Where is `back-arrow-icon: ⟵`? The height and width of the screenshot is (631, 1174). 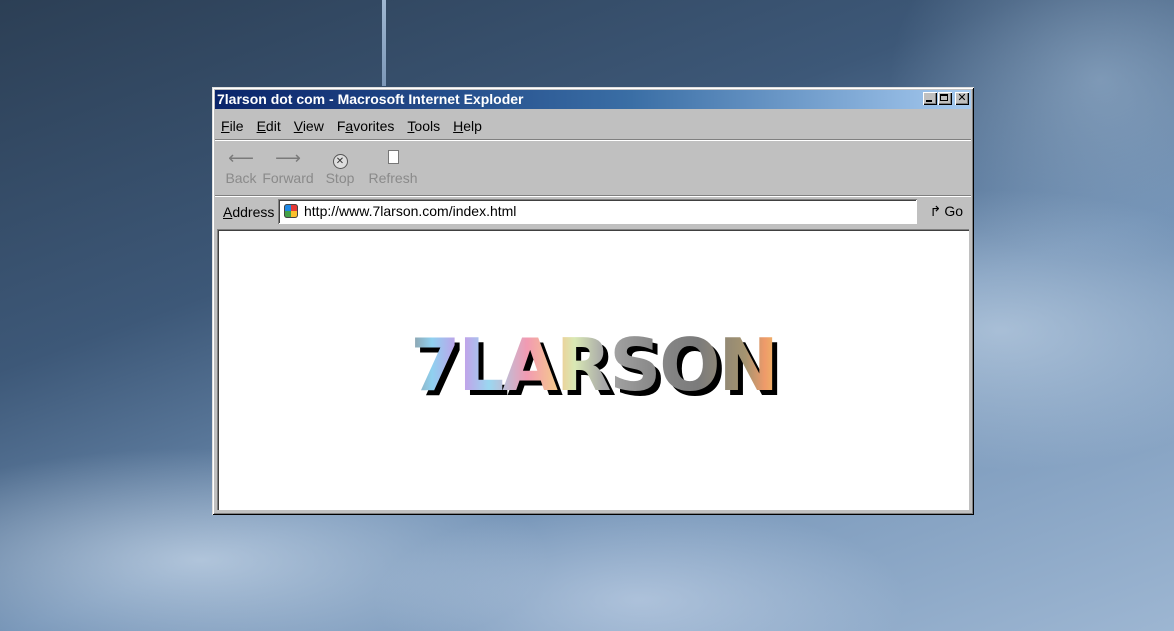 back-arrow-icon: ⟵ is located at coordinates (241, 158).